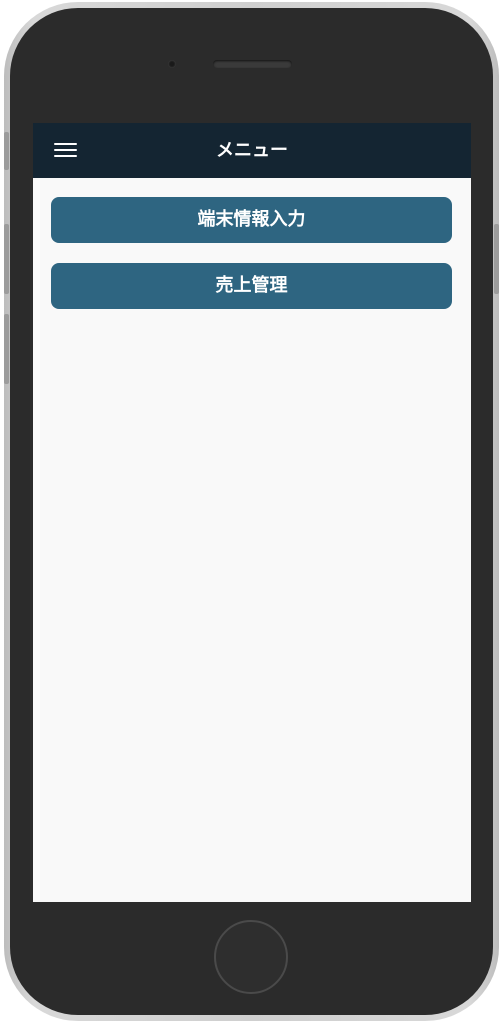  I want to click on mute-switch, so click(6, 151).